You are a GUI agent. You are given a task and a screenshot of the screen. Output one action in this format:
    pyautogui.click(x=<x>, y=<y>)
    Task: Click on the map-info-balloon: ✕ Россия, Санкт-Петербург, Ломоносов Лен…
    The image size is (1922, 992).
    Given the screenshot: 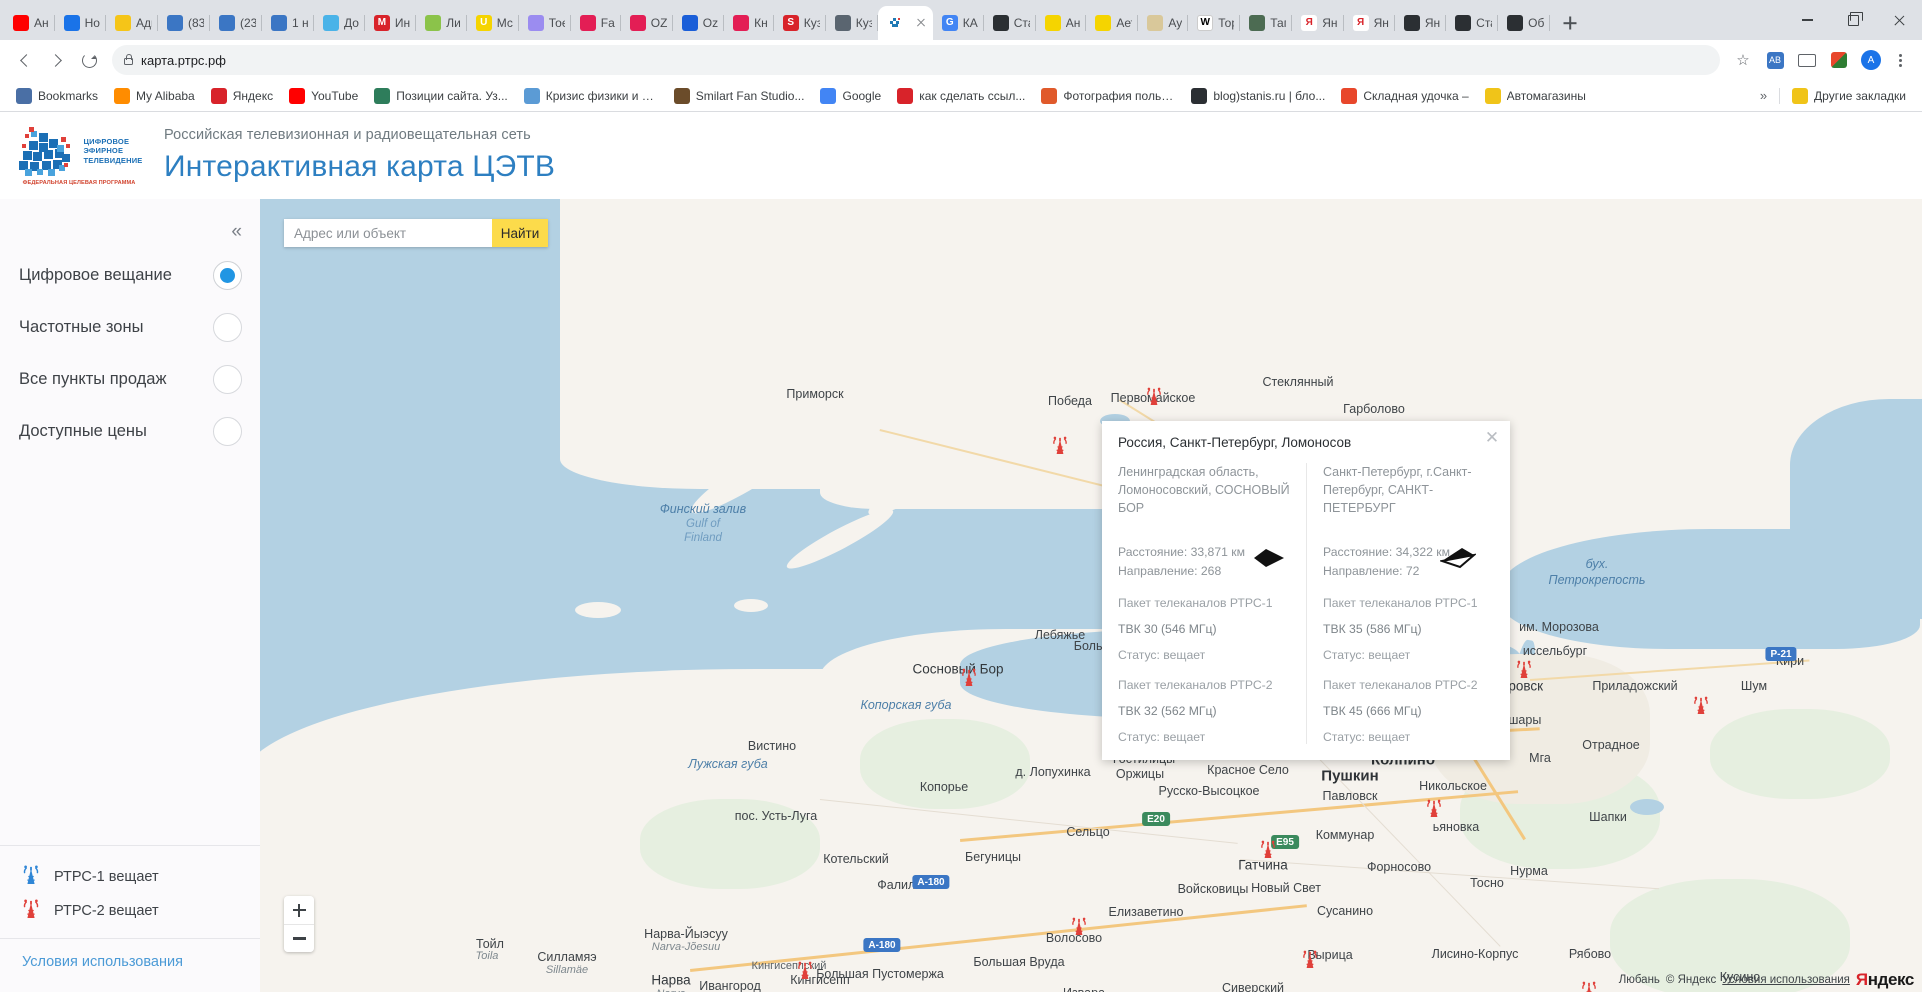 What is the action you would take?
    pyautogui.click(x=1306, y=590)
    